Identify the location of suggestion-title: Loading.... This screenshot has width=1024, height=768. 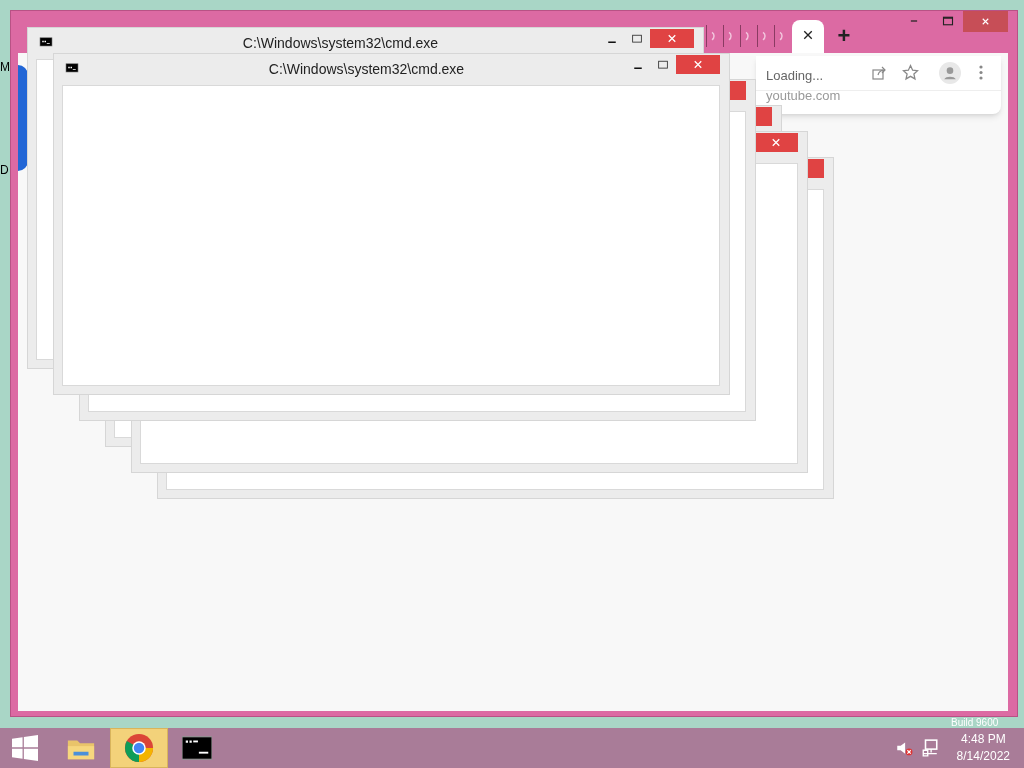
(795, 76).